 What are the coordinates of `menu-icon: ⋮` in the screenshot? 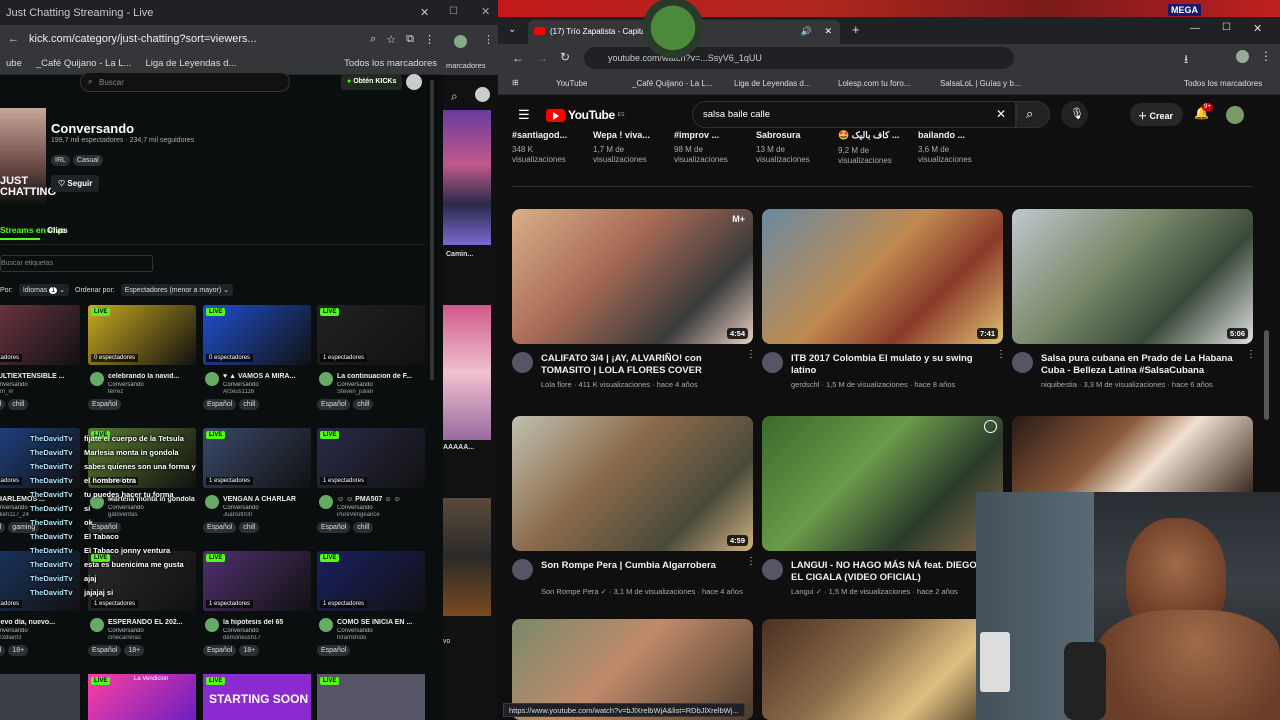 It's located at (1266, 56).